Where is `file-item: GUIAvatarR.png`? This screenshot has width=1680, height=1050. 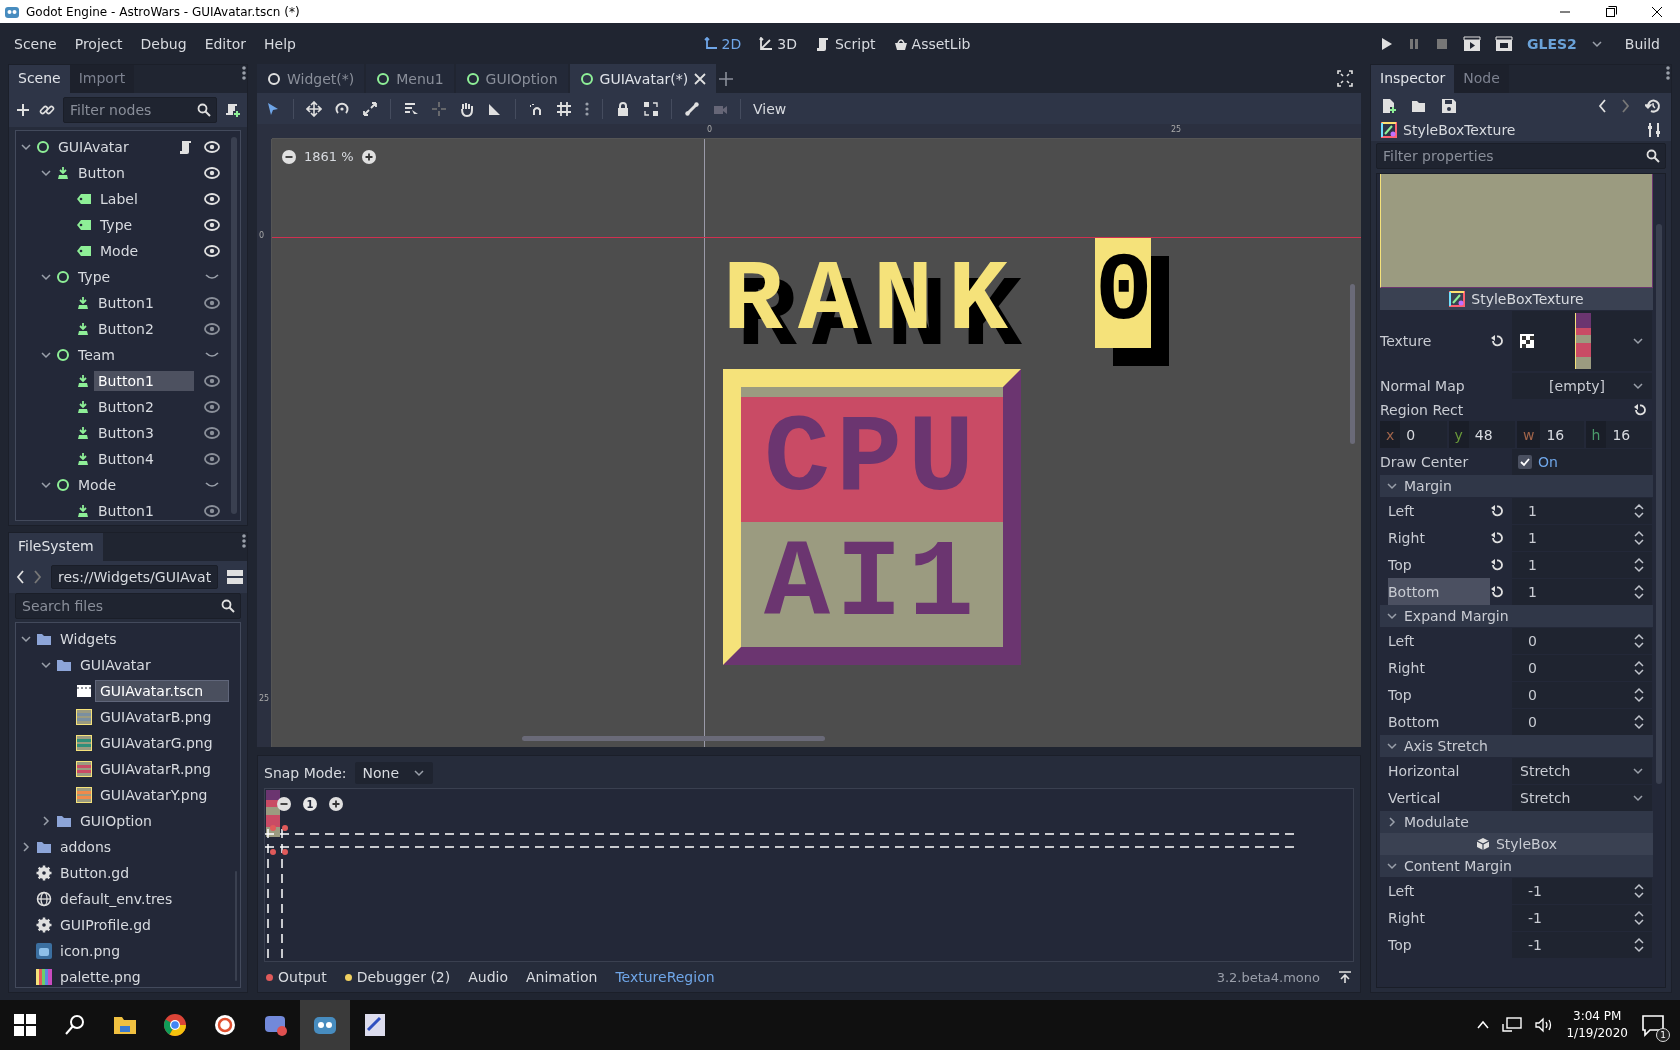 file-item: GUIAvatarR.png is located at coordinates (155, 769).